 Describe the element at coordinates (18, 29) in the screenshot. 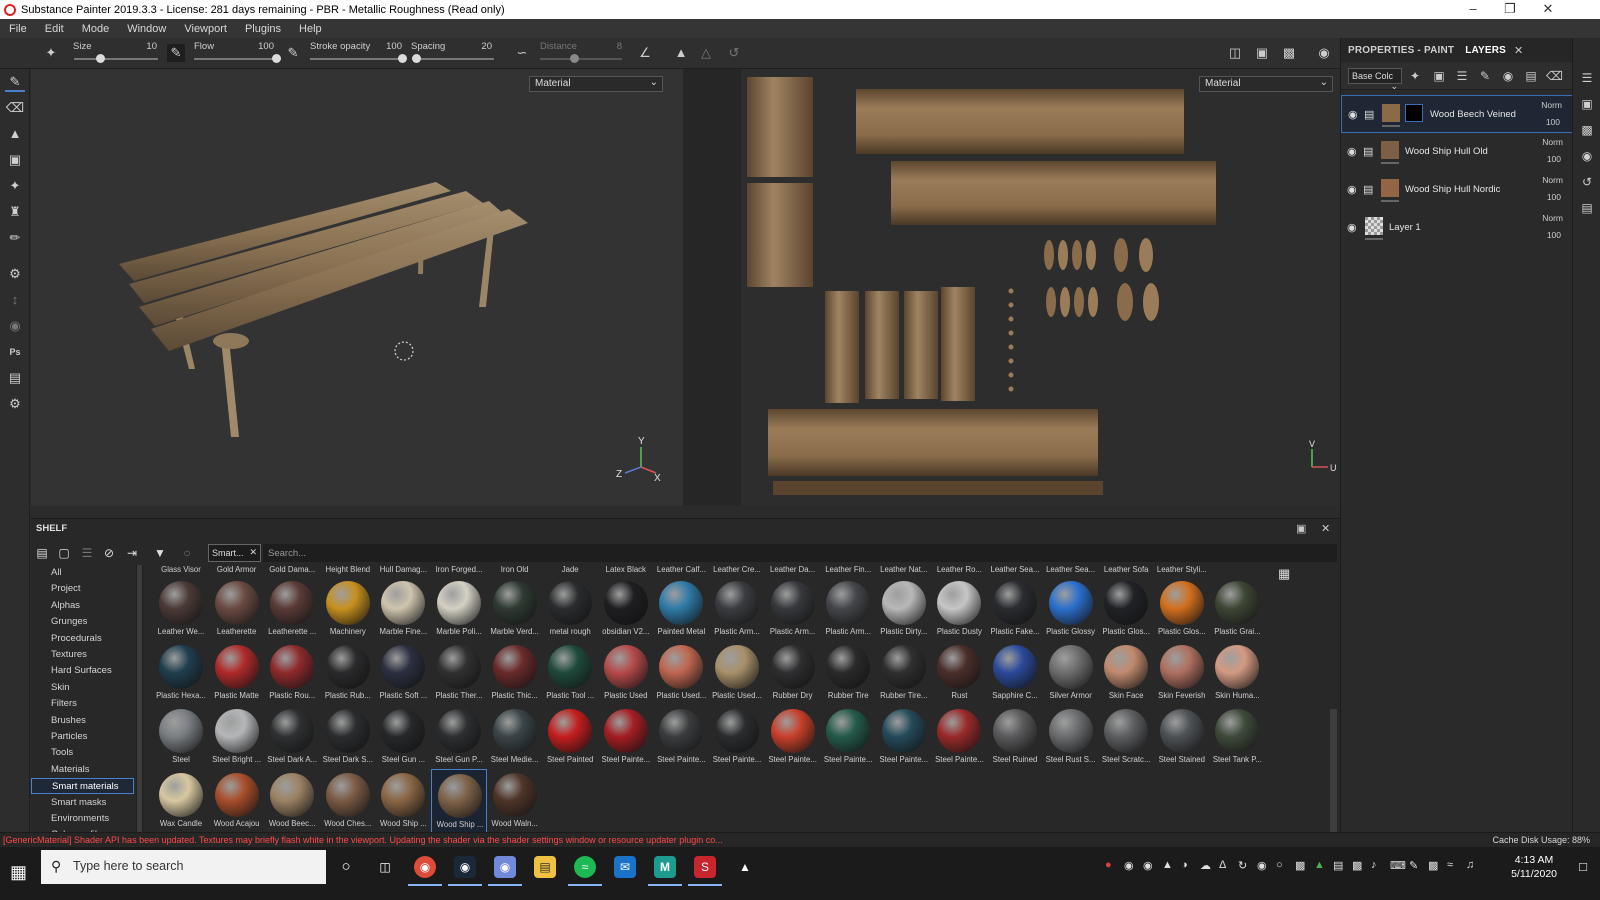

I see `menu-file: File` at that location.